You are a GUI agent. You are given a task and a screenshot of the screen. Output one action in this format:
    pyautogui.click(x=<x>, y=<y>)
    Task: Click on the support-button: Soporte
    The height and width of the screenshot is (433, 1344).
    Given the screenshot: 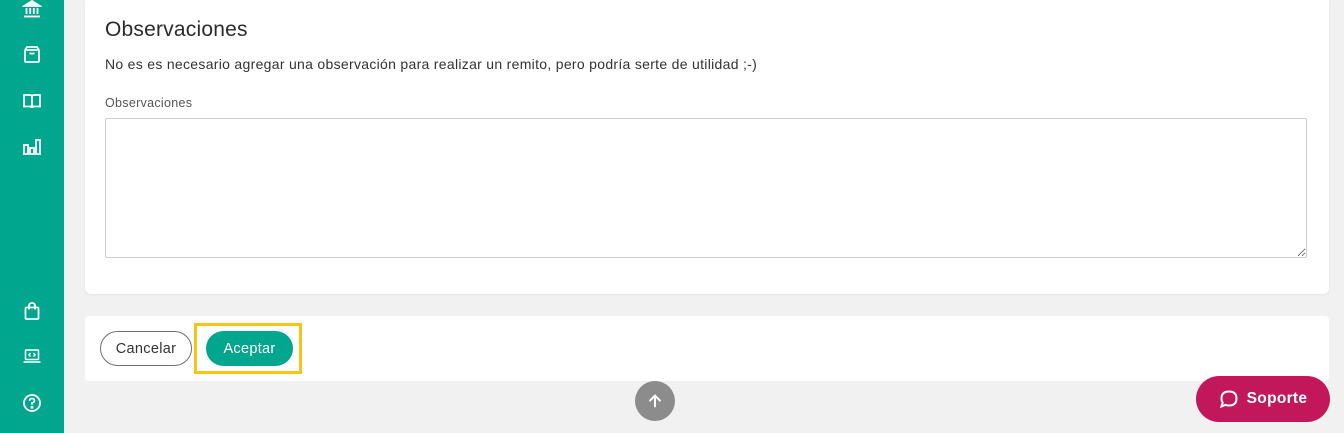 What is the action you would take?
    pyautogui.click(x=1263, y=399)
    